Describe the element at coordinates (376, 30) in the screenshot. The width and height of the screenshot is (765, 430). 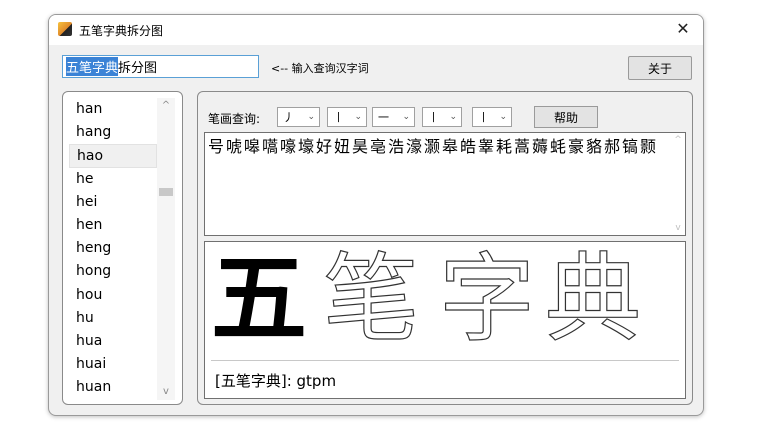
I see `title-bar: 五笔字典拆分图 ✕` at that location.